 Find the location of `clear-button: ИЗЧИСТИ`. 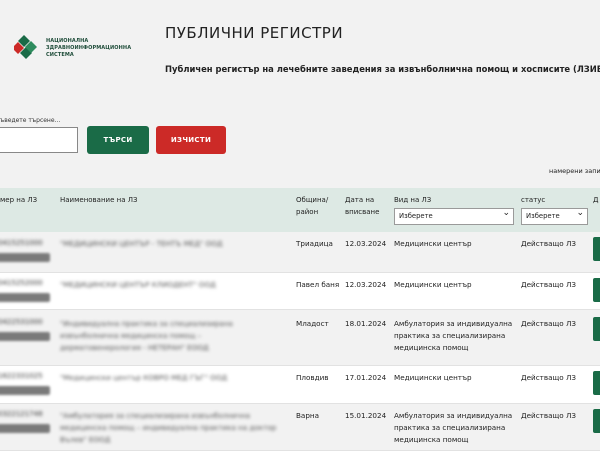

clear-button: ИЗЧИСТИ is located at coordinates (191, 140).